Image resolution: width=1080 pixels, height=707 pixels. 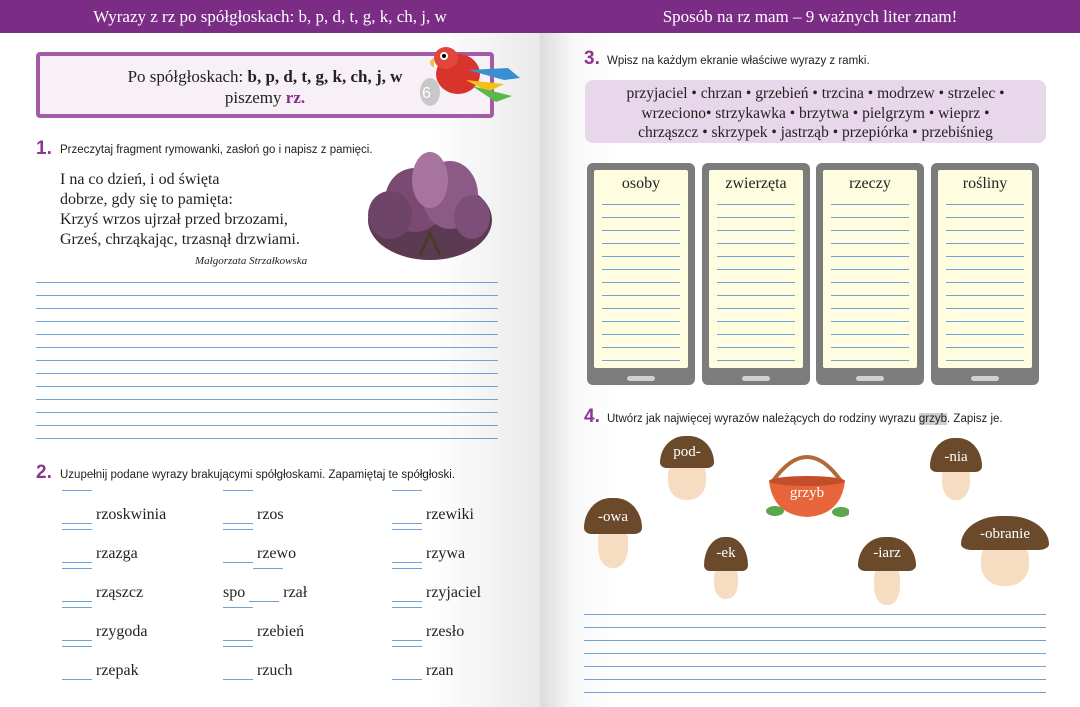 I want to click on word-item: rzuch, so click(x=258, y=674).